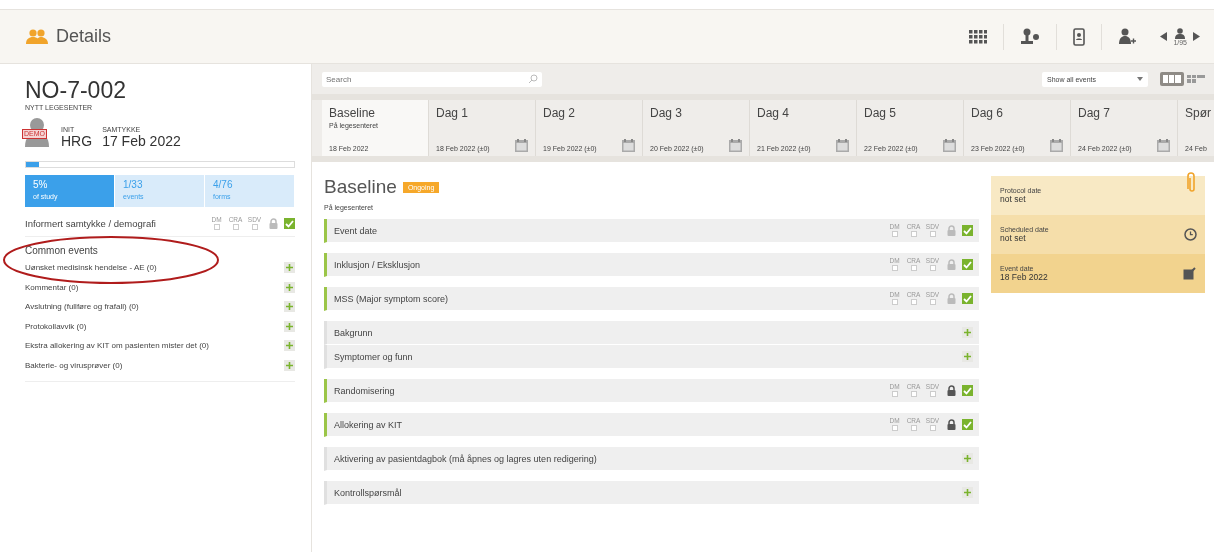  What do you see at coordinates (978, 36) in the screenshot?
I see `grid-icon` at bounding box center [978, 36].